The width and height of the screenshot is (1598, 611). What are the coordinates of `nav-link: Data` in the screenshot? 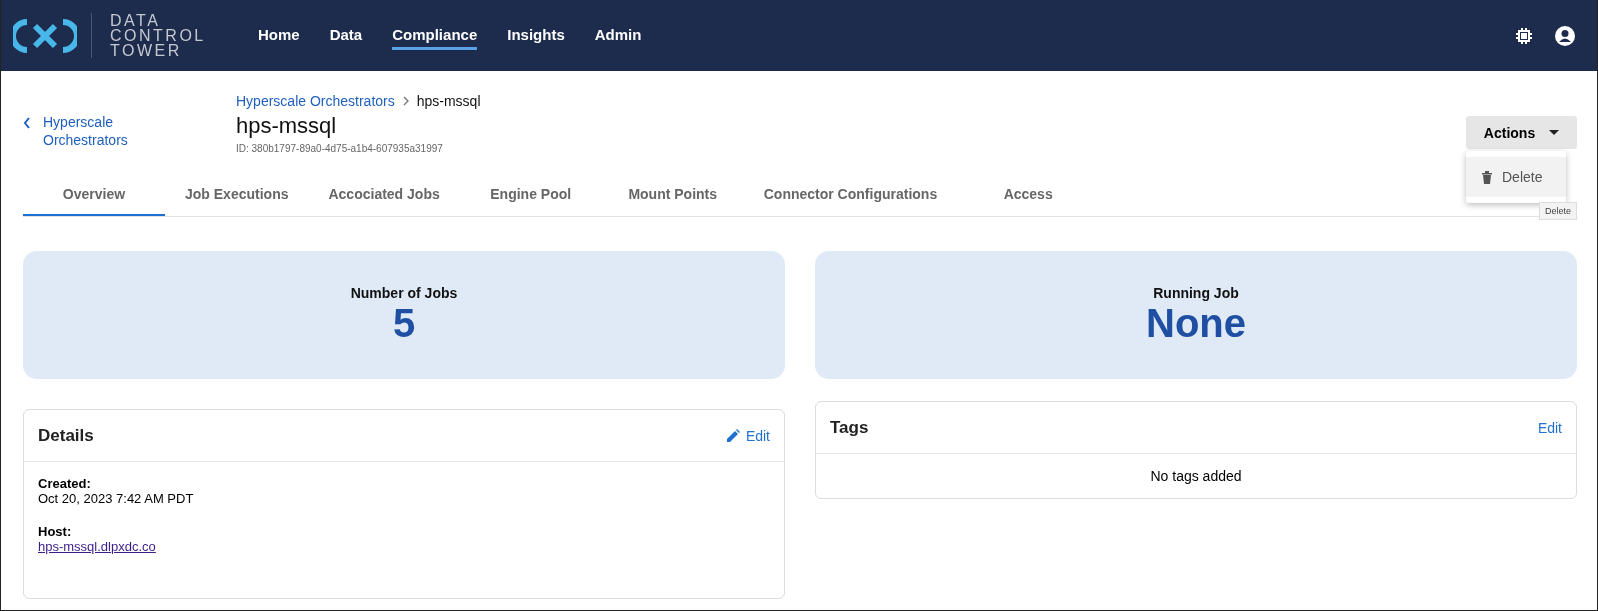 It's located at (346, 35).